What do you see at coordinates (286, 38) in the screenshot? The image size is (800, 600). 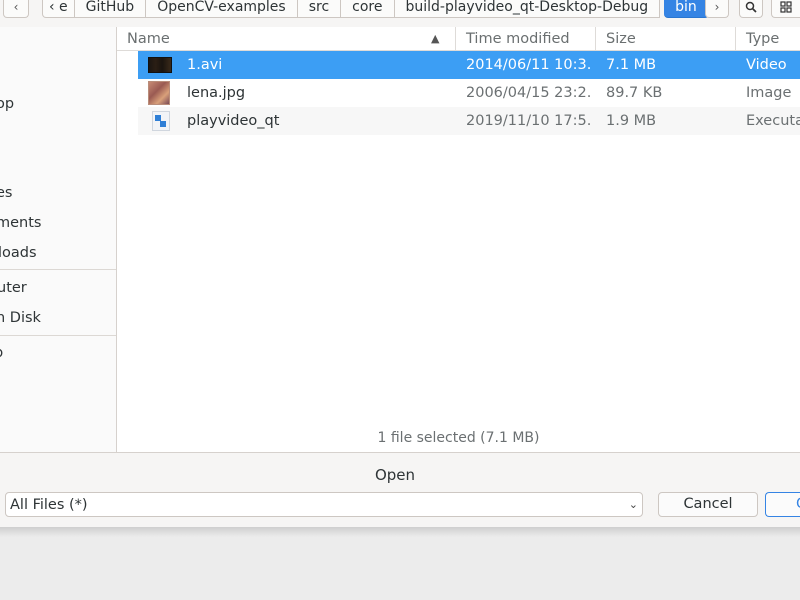 I see `column-header-name: Name` at bounding box center [286, 38].